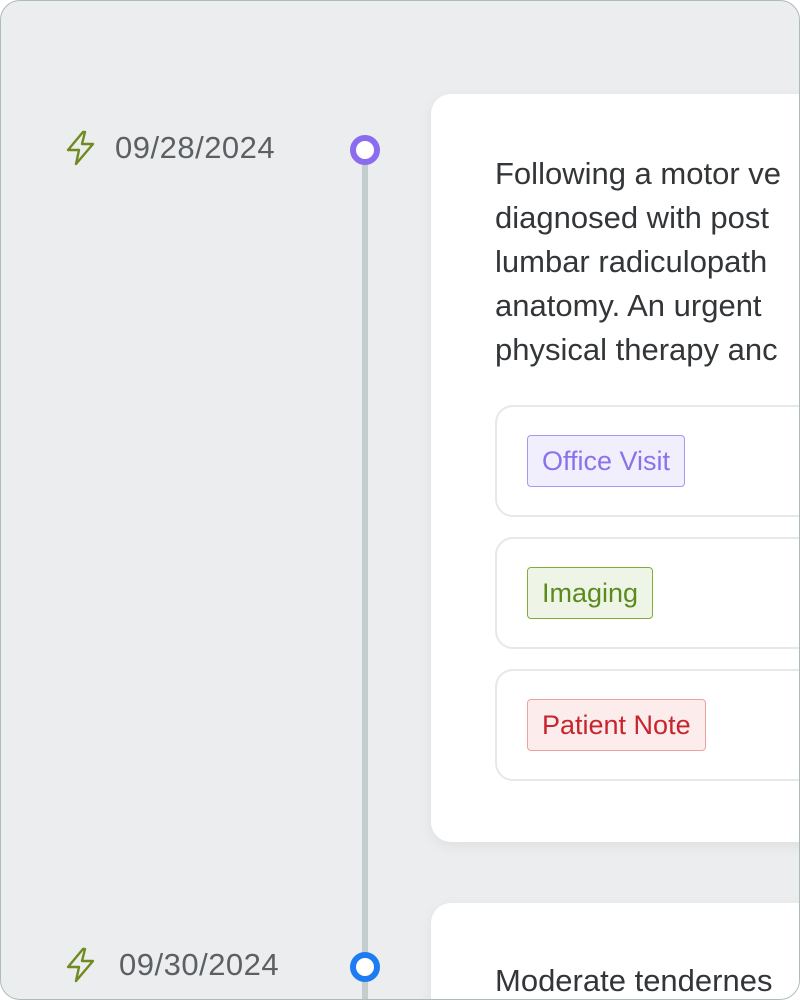  I want to click on record-item-imaging: Imaging, so click(647, 593).